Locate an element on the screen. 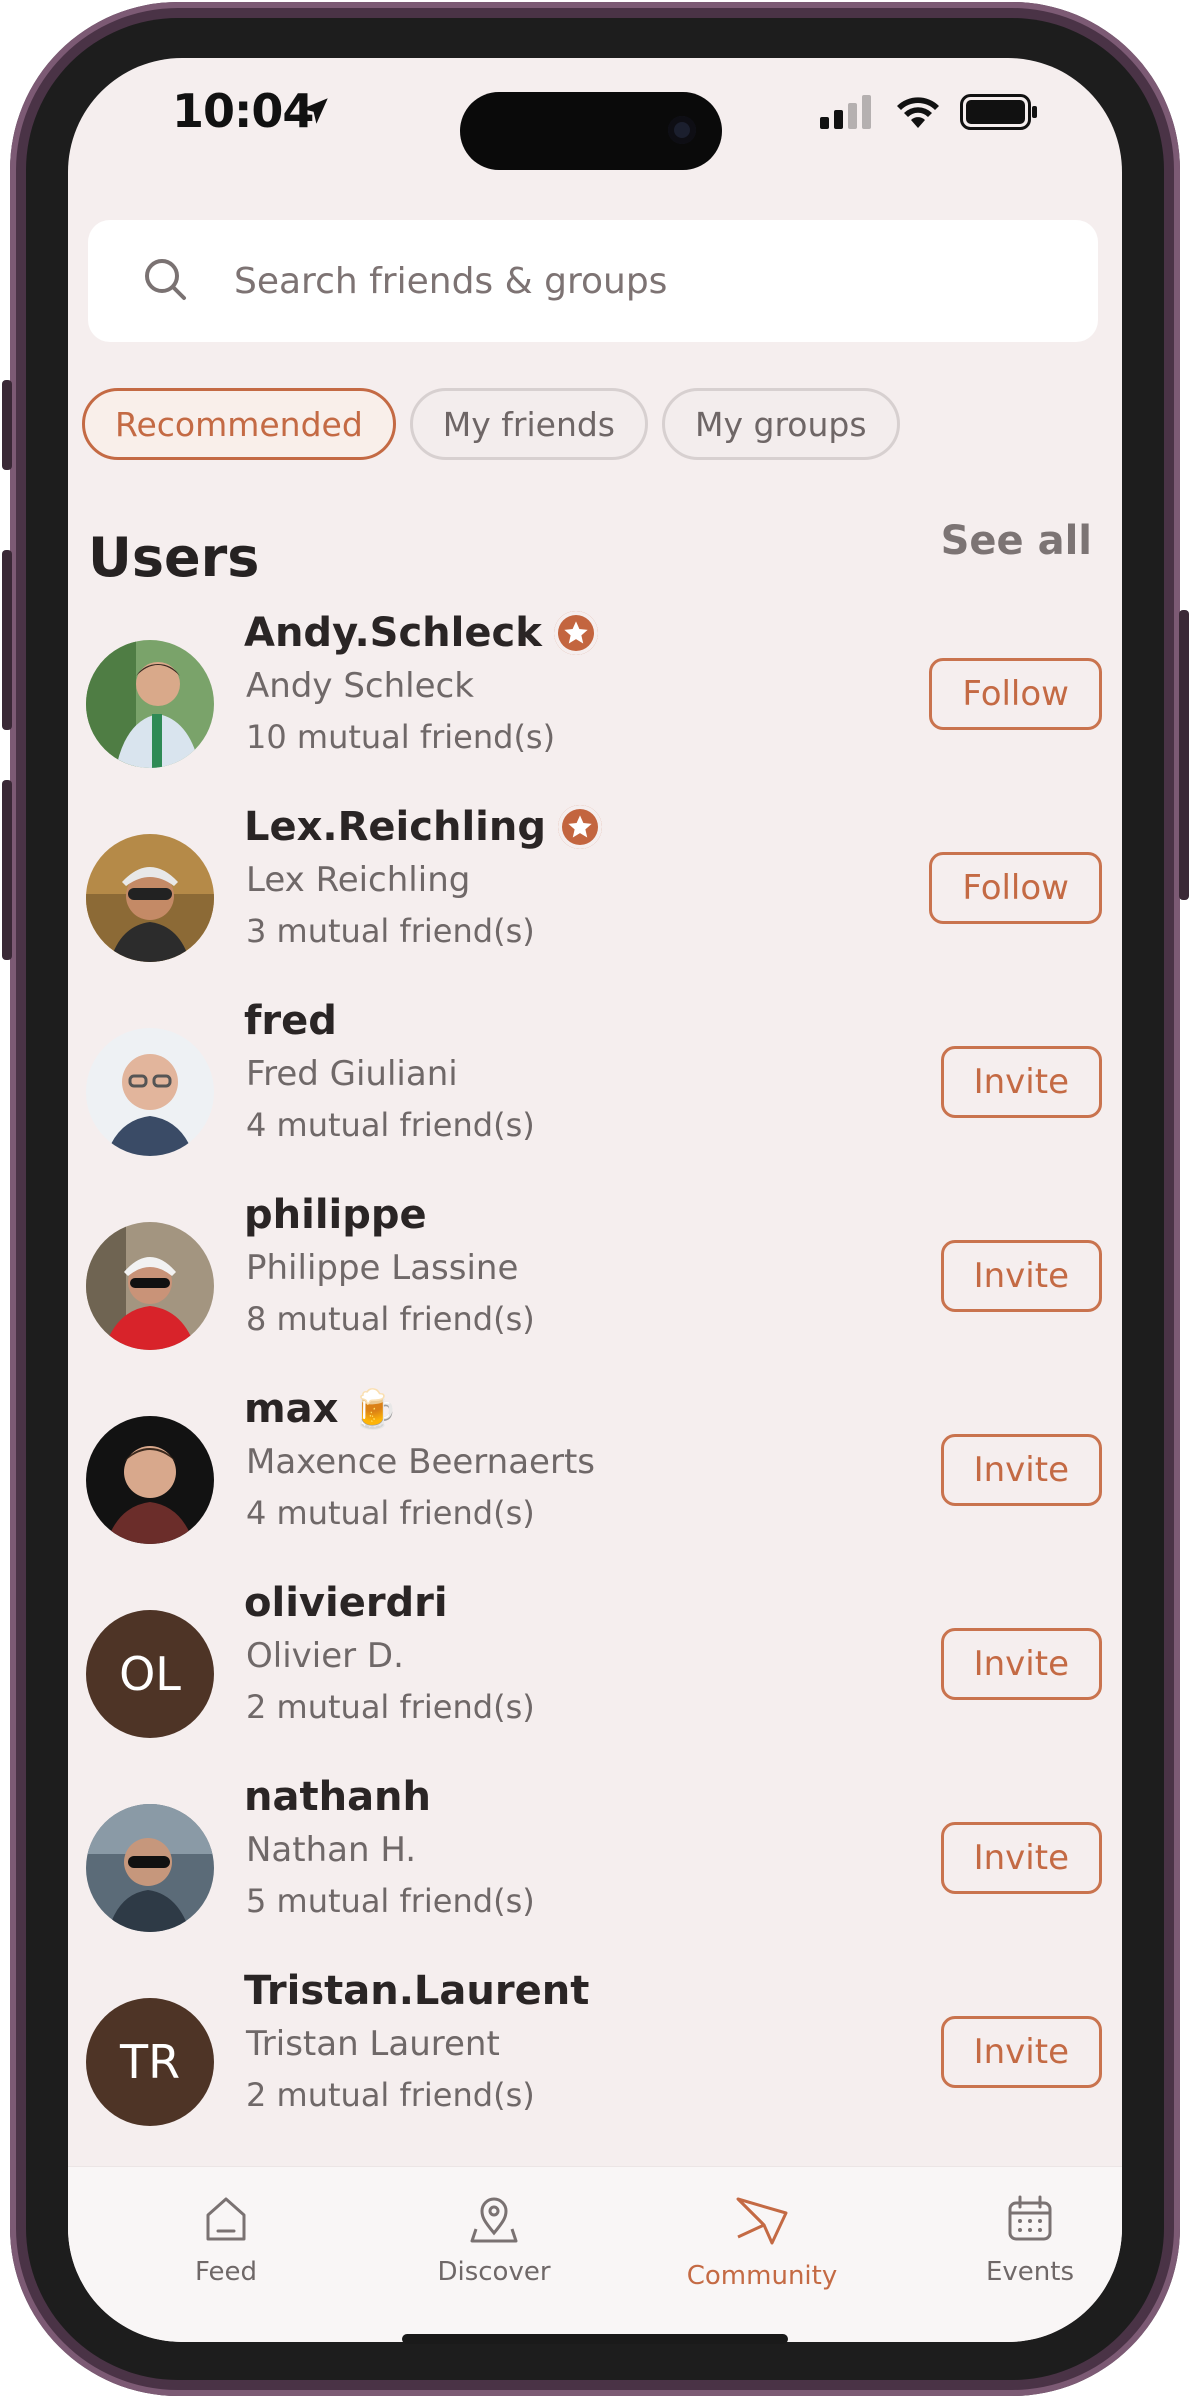 This screenshot has height=2401, width=1191. home-indicator is located at coordinates (595, 2339).